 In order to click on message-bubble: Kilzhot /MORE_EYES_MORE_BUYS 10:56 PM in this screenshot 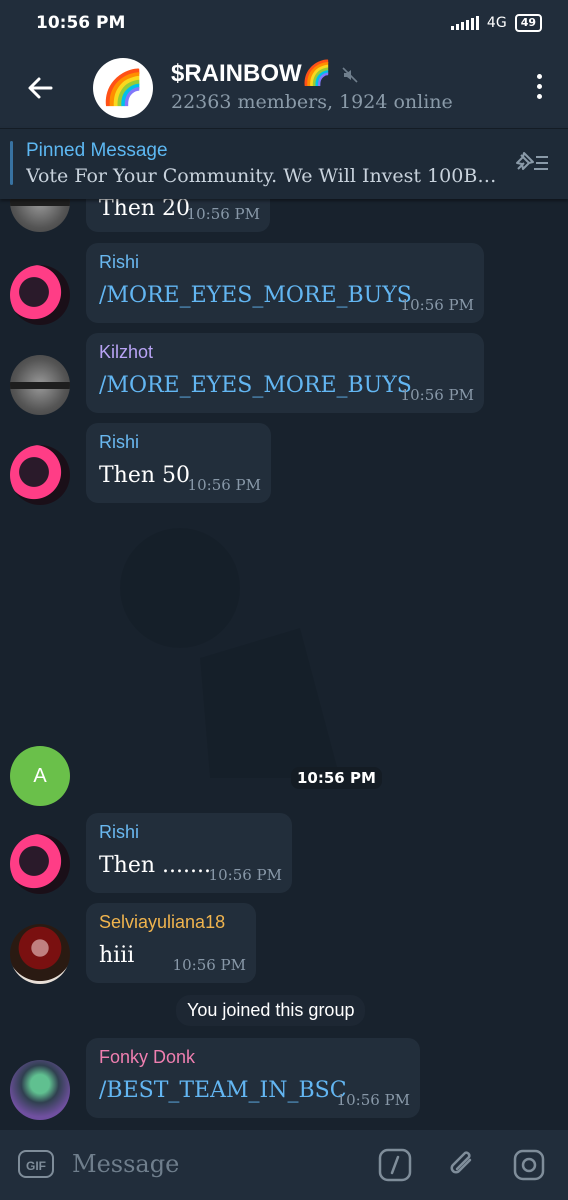, I will do `click(285, 373)`.